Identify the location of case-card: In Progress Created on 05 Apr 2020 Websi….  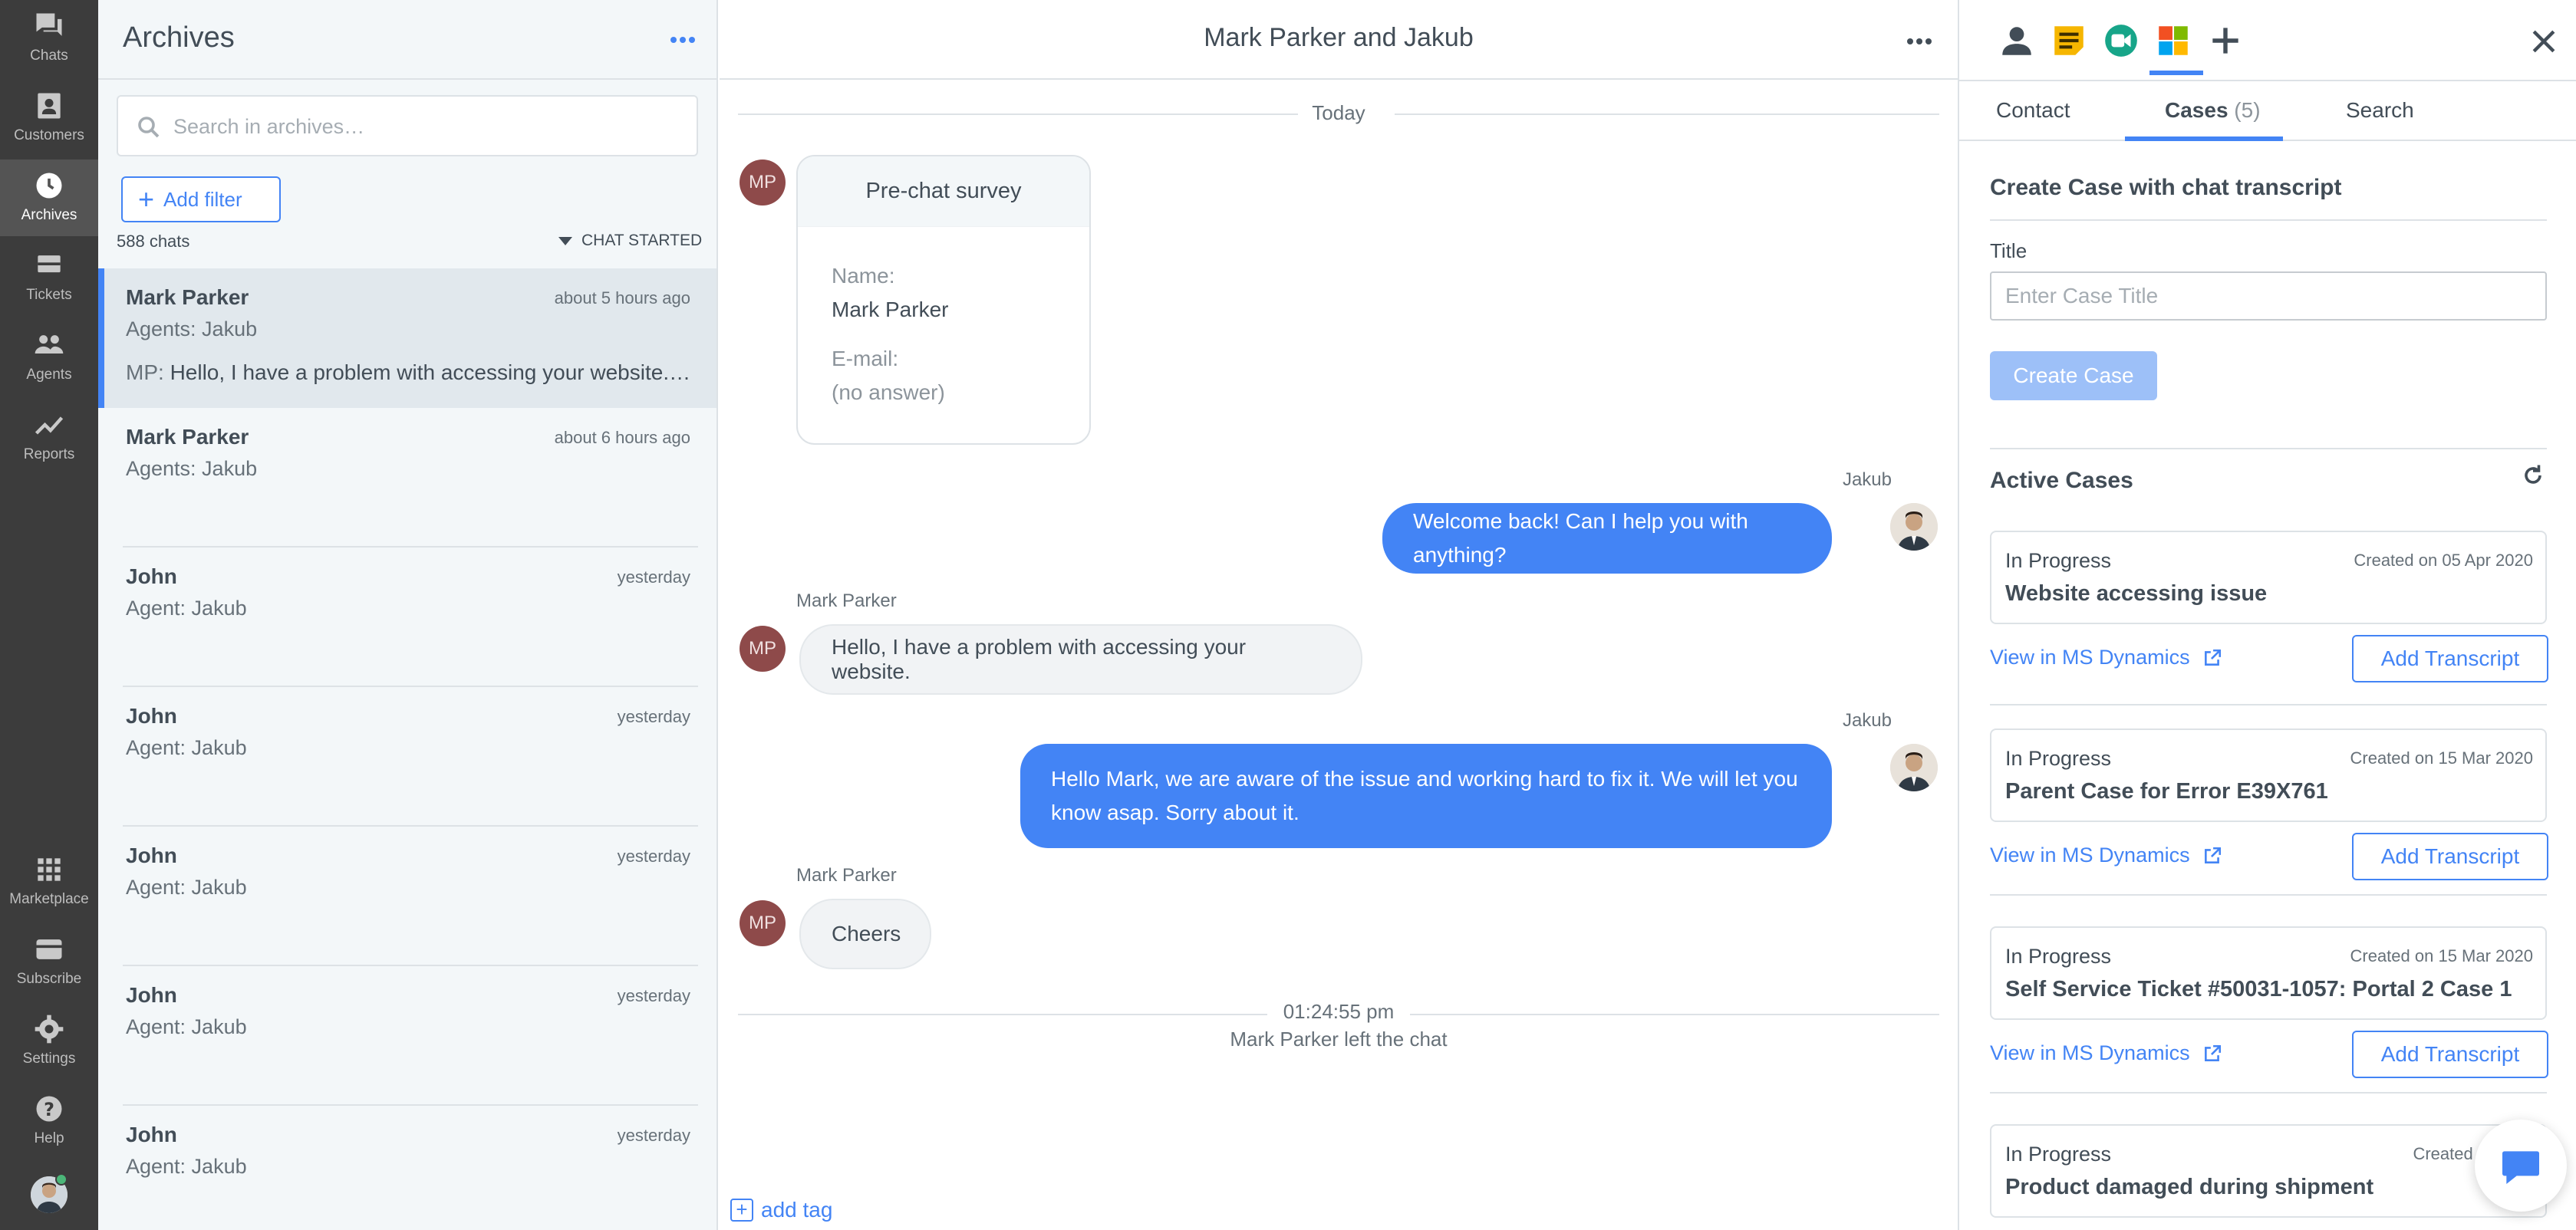
(2268, 577).